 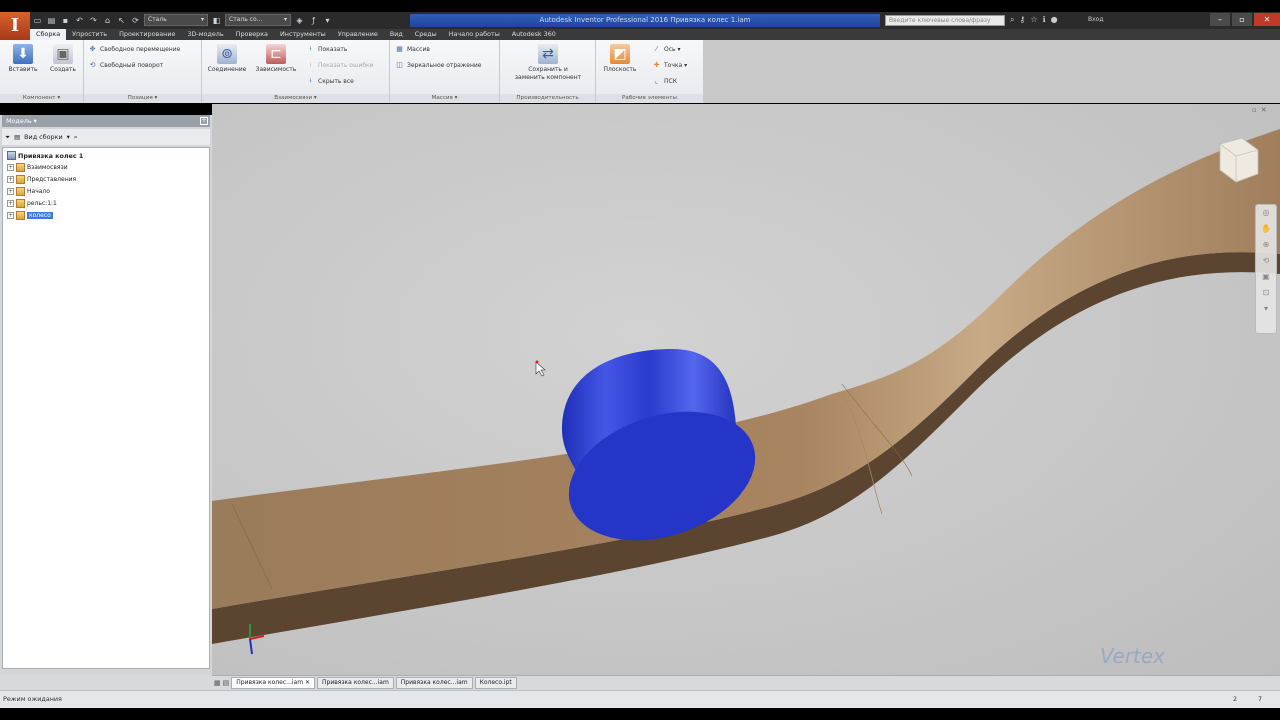 What do you see at coordinates (1266, 293) in the screenshot?
I see `fit-icon: ⊡` at bounding box center [1266, 293].